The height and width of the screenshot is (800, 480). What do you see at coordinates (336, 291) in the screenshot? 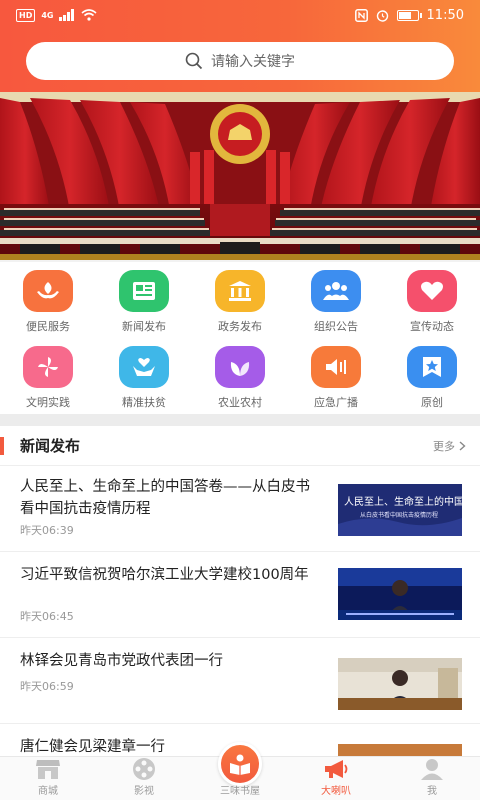
I see `people-group-icon` at bounding box center [336, 291].